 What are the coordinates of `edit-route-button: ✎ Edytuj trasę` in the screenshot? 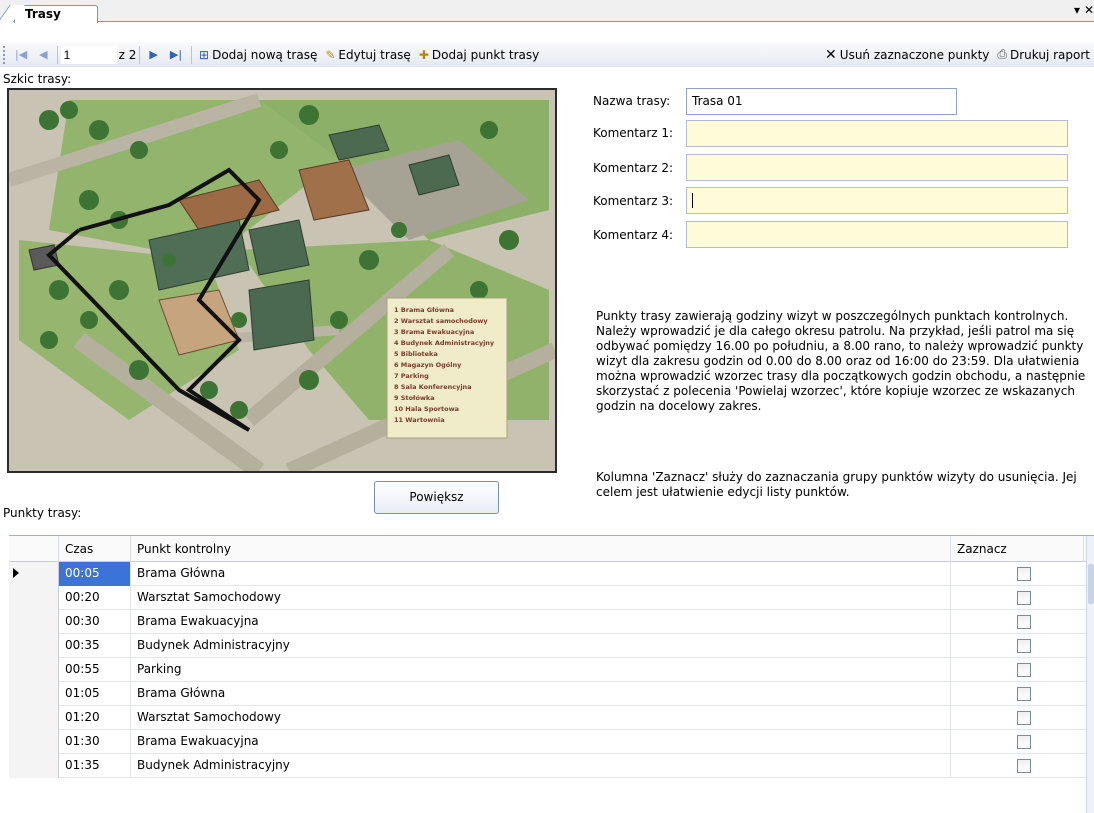 It's located at (367, 55).